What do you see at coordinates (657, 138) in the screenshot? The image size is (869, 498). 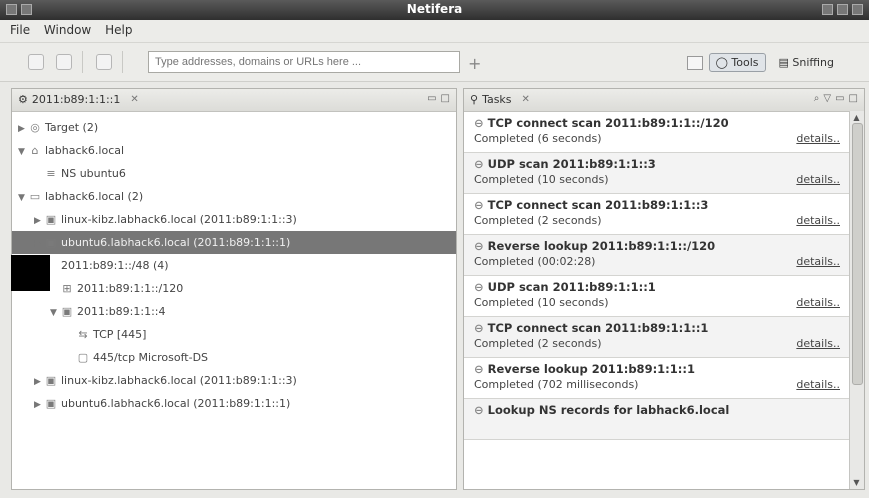 I see `task-status-line: Completed (6 seconds) details..` at bounding box center [657, 138].